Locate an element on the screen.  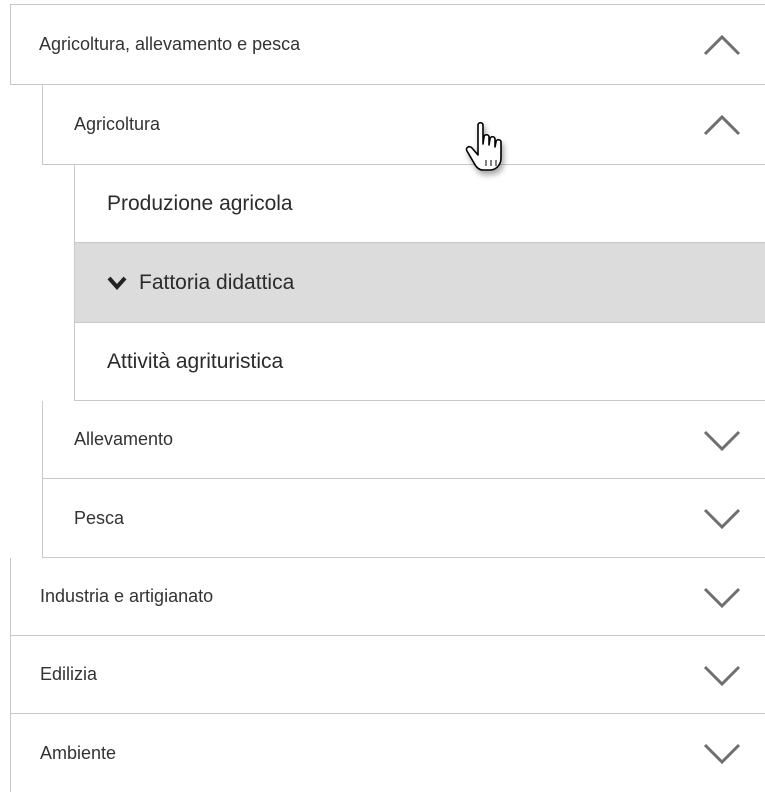
accordion-header-ambiente: Ambiente is located at coordinates (387, 753).